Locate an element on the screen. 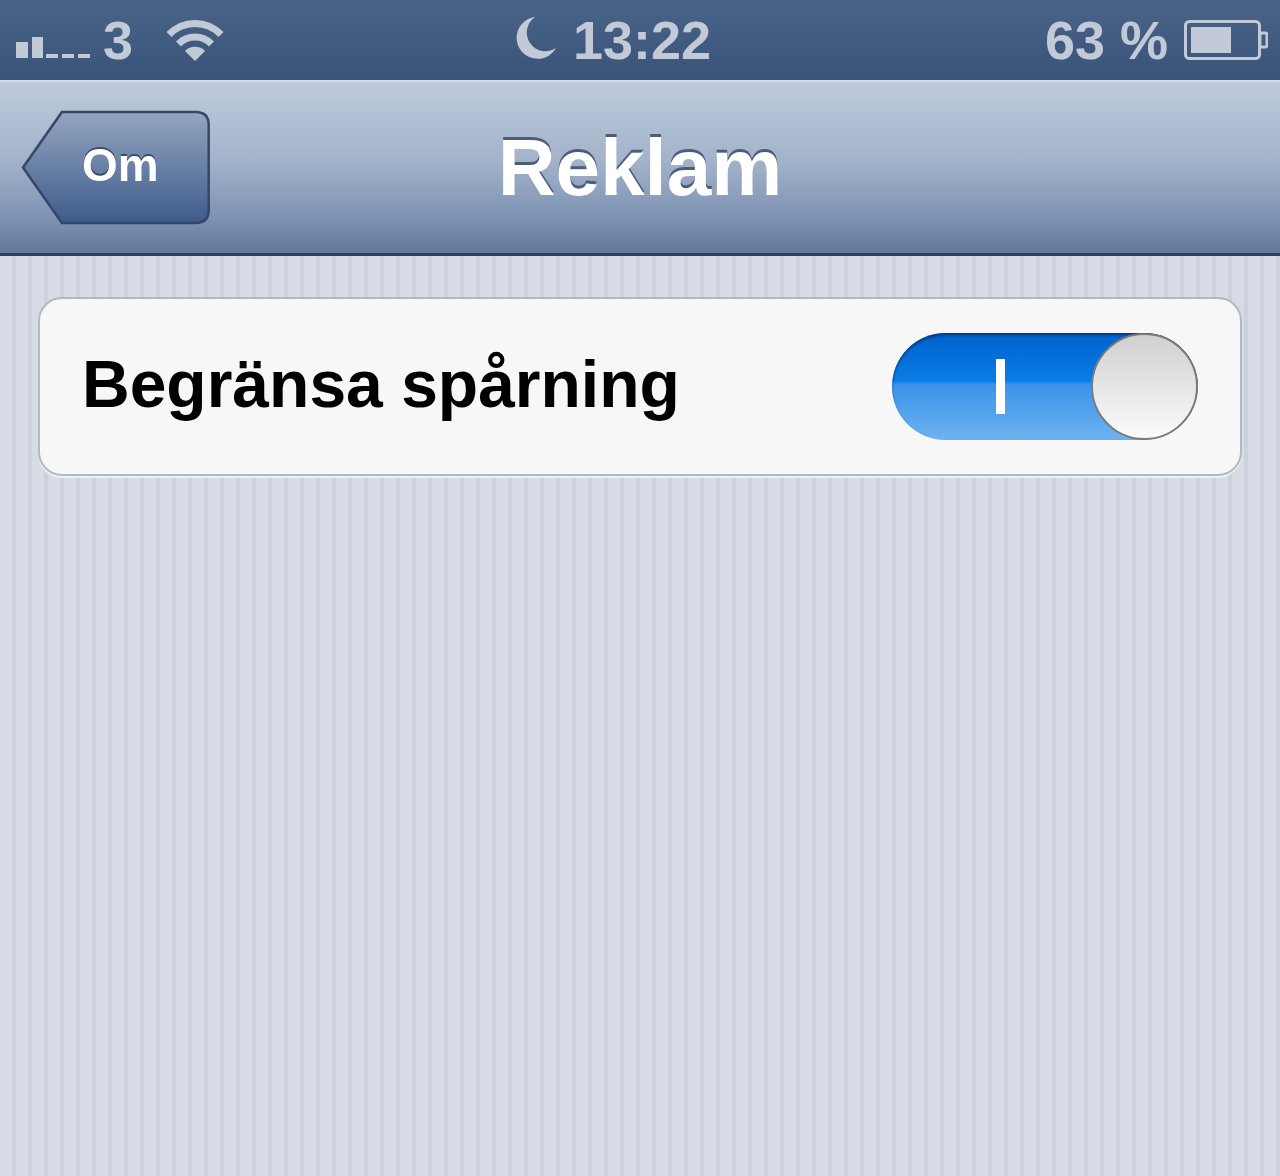  back-button: Om is located at coordinates (115, 167).